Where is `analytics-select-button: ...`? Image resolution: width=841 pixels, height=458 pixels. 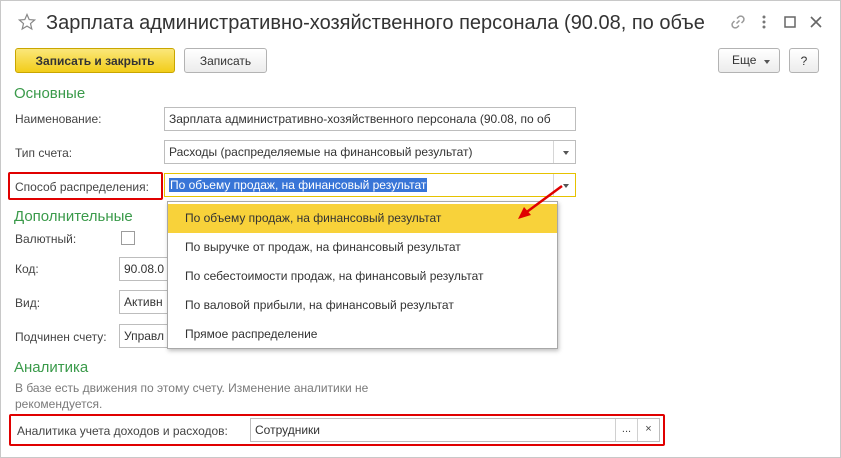
analytics-select-button: ... is located at coordinates (626, 430).